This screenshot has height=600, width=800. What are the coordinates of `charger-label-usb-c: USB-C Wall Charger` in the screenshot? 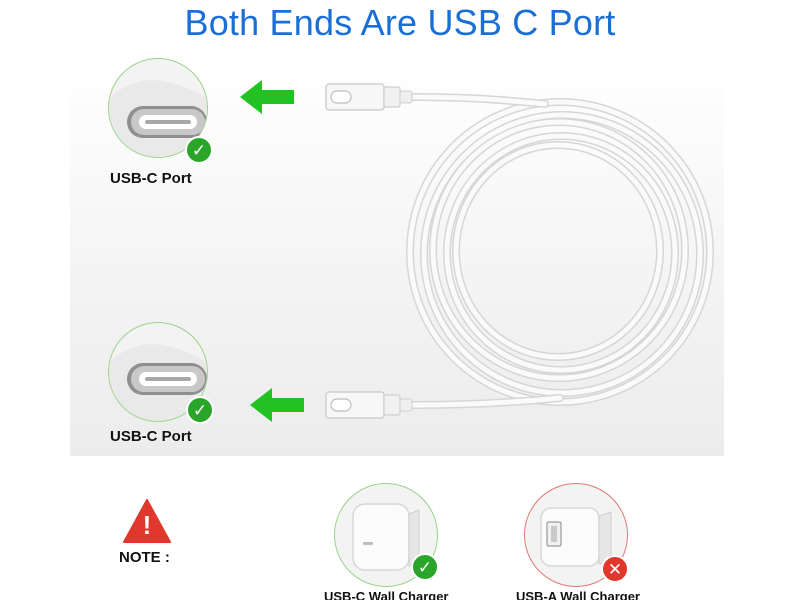 It's located at (386, 594).